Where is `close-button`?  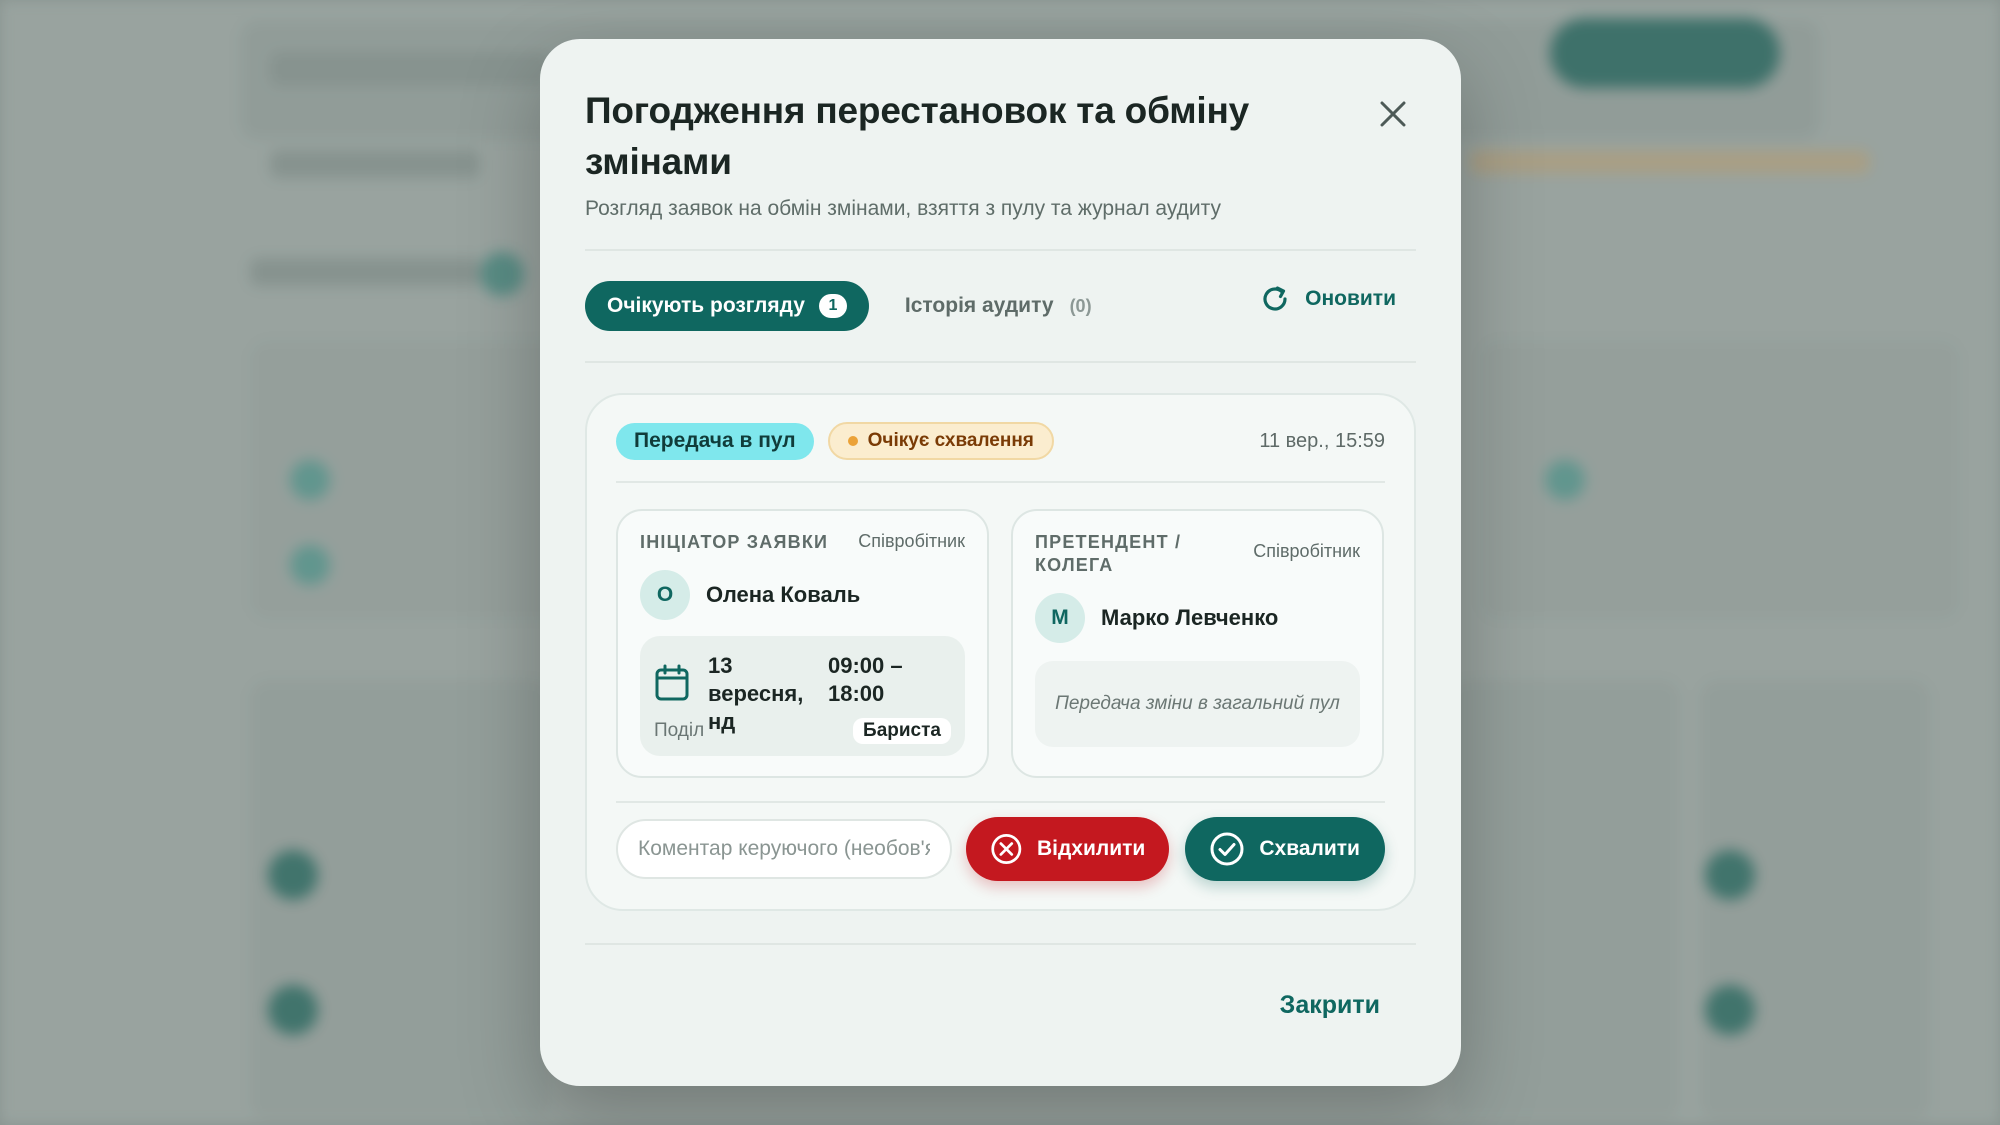
close-button is located at coordinates (1393, 114).